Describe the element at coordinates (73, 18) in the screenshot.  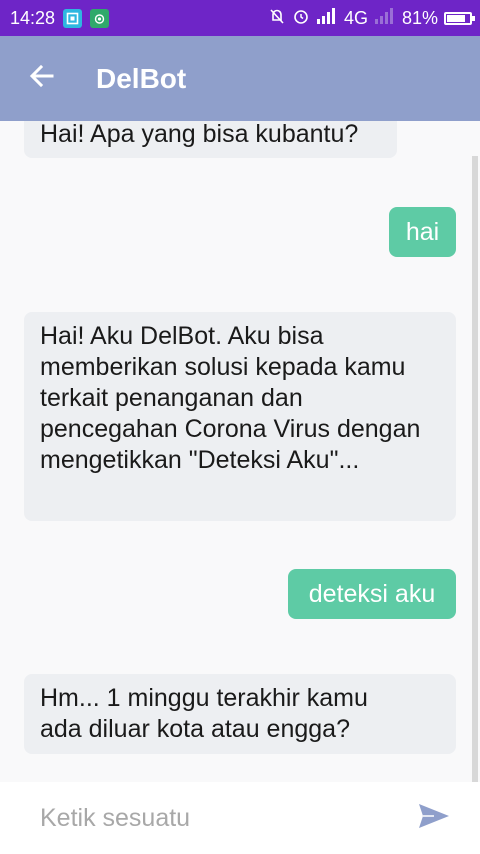
I see `screenshot-app-icon` at that location.